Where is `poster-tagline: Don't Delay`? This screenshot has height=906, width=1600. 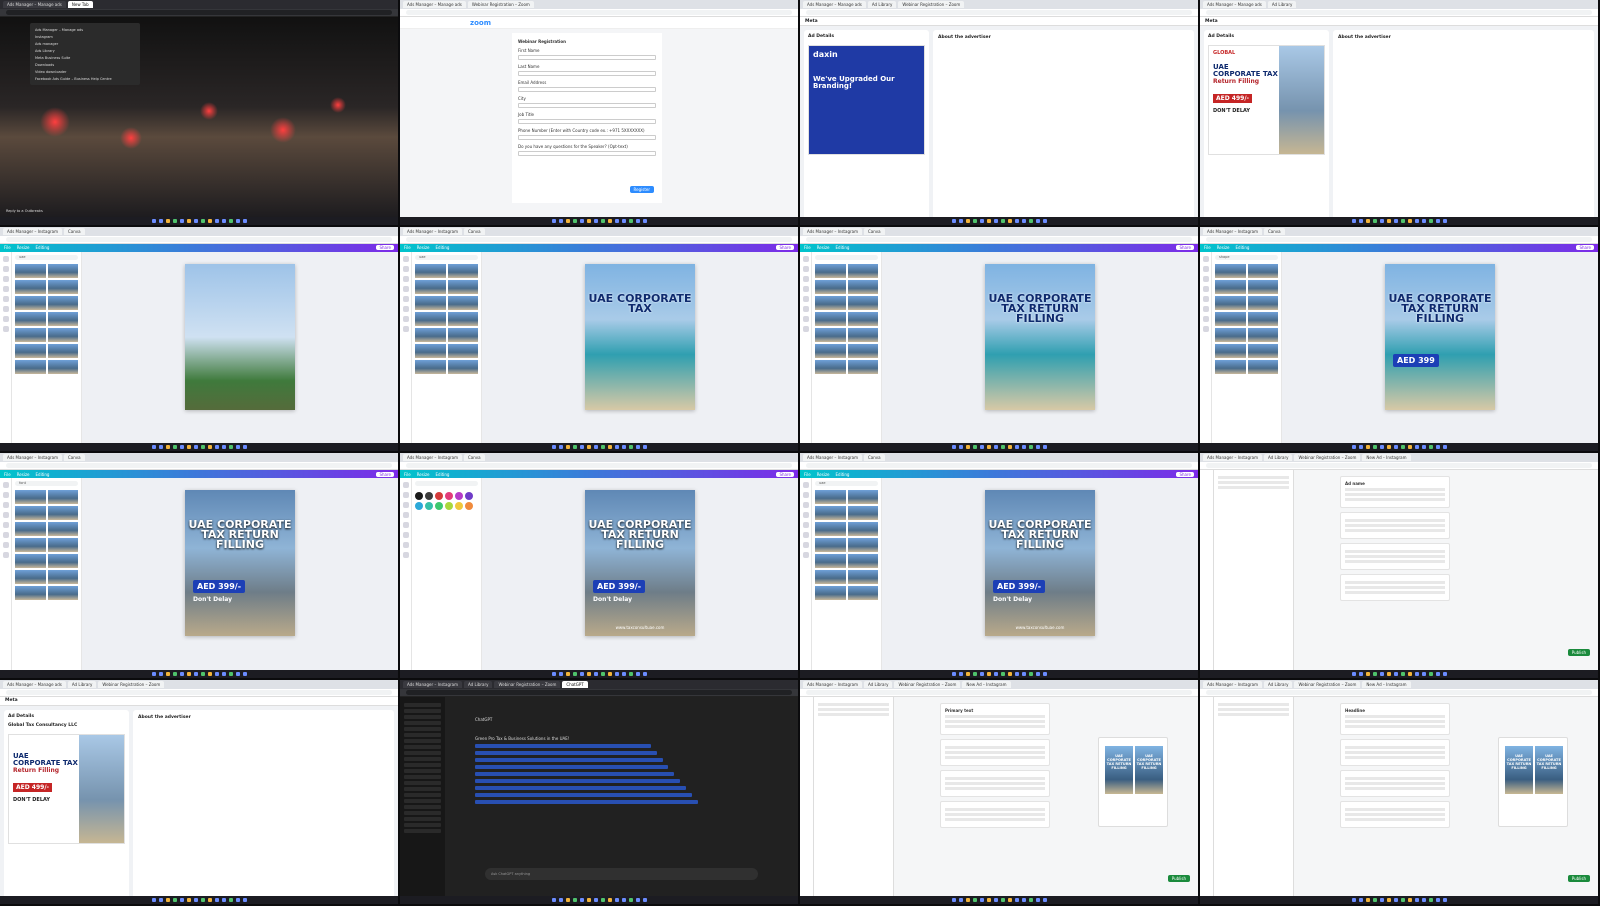
poster-tagline: Don't Delay is located at coordinates (1012, 599).